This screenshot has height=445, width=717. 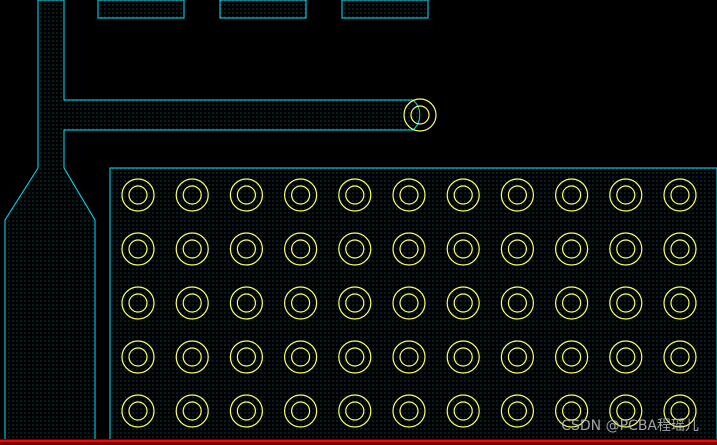 What do you see at coordinates (358, 441) in the screenshot?
I see `bottom-red-line` at bounding box center [358, 441].